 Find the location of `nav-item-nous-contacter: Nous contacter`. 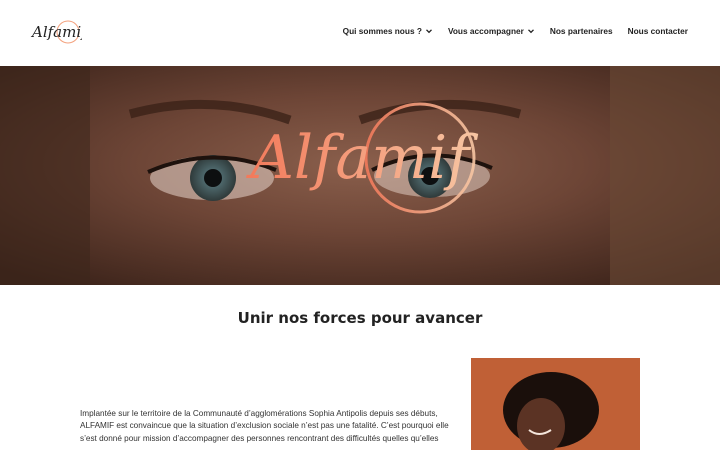

nav-item-nous-contacter: Nous contacter is located at coordinates (658, 31).